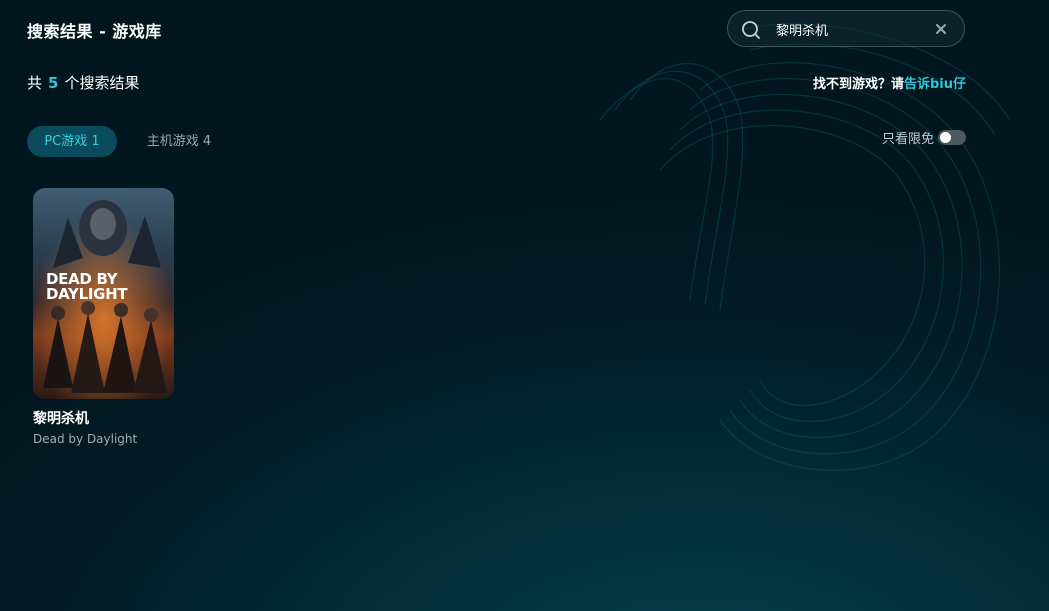 This screenshot has width=1049, height=611. Describe the element at coordinates (858, 84) in the screenshot. I see `help-prompt: 找不到游戏？请` at that location.